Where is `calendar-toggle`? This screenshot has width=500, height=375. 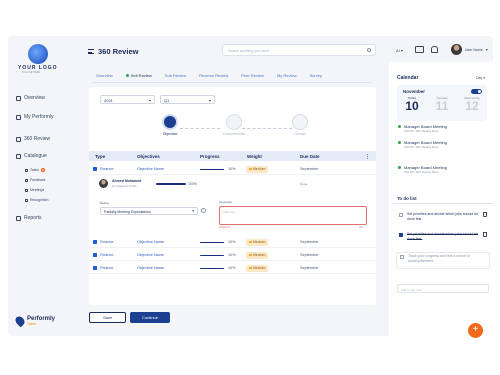
calendar-toggle is located at coordinates (476, 91).